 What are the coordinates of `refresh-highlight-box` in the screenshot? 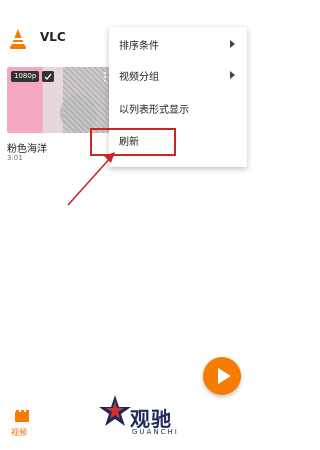 It's located at (133, 142).